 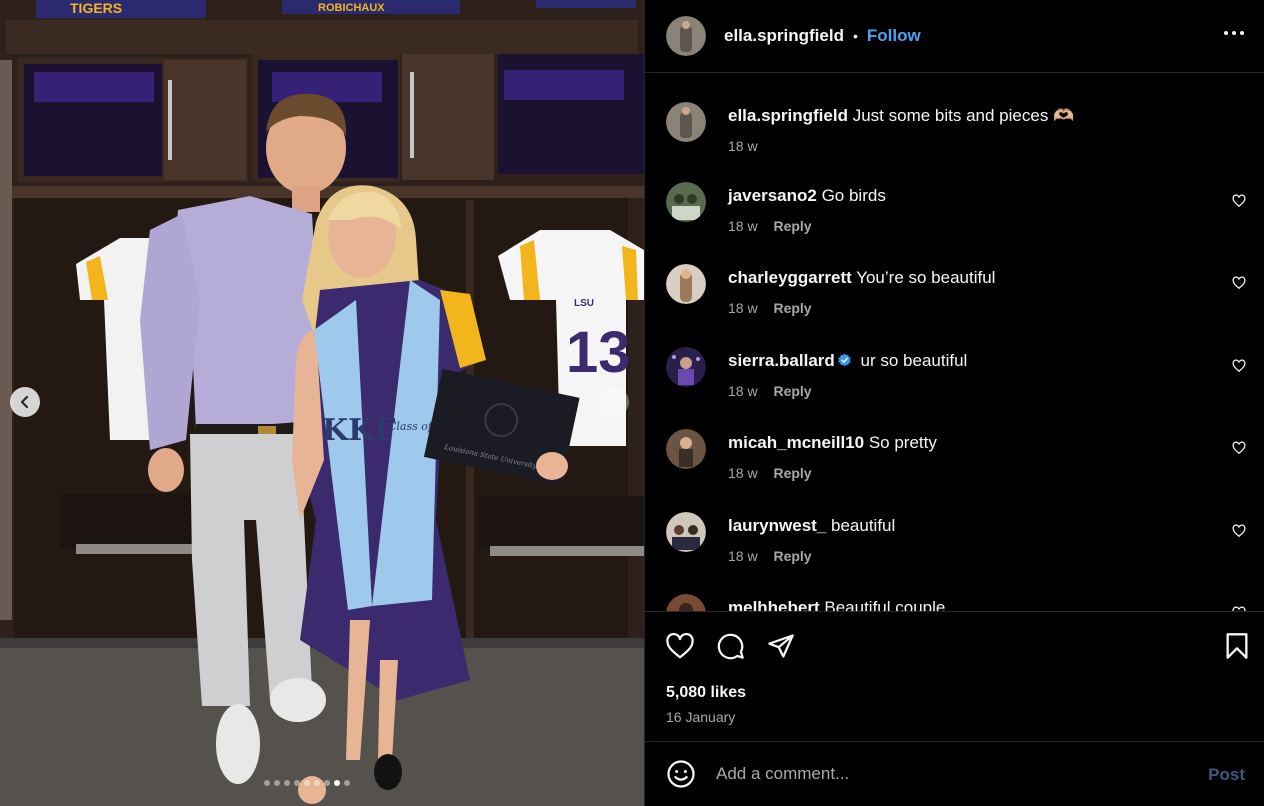 I want to click on post-comment-button: Post, so click(x=1226, y=775).